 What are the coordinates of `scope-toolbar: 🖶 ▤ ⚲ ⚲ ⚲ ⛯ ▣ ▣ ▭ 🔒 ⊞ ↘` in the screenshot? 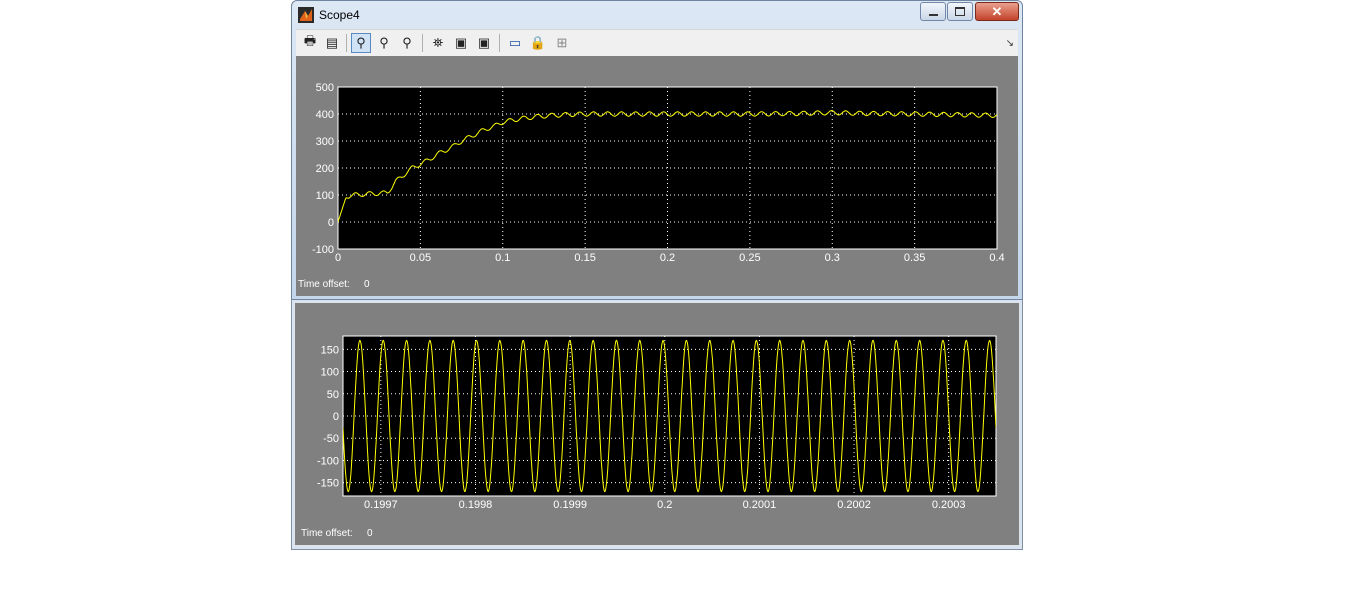 It's located at (657, 43).